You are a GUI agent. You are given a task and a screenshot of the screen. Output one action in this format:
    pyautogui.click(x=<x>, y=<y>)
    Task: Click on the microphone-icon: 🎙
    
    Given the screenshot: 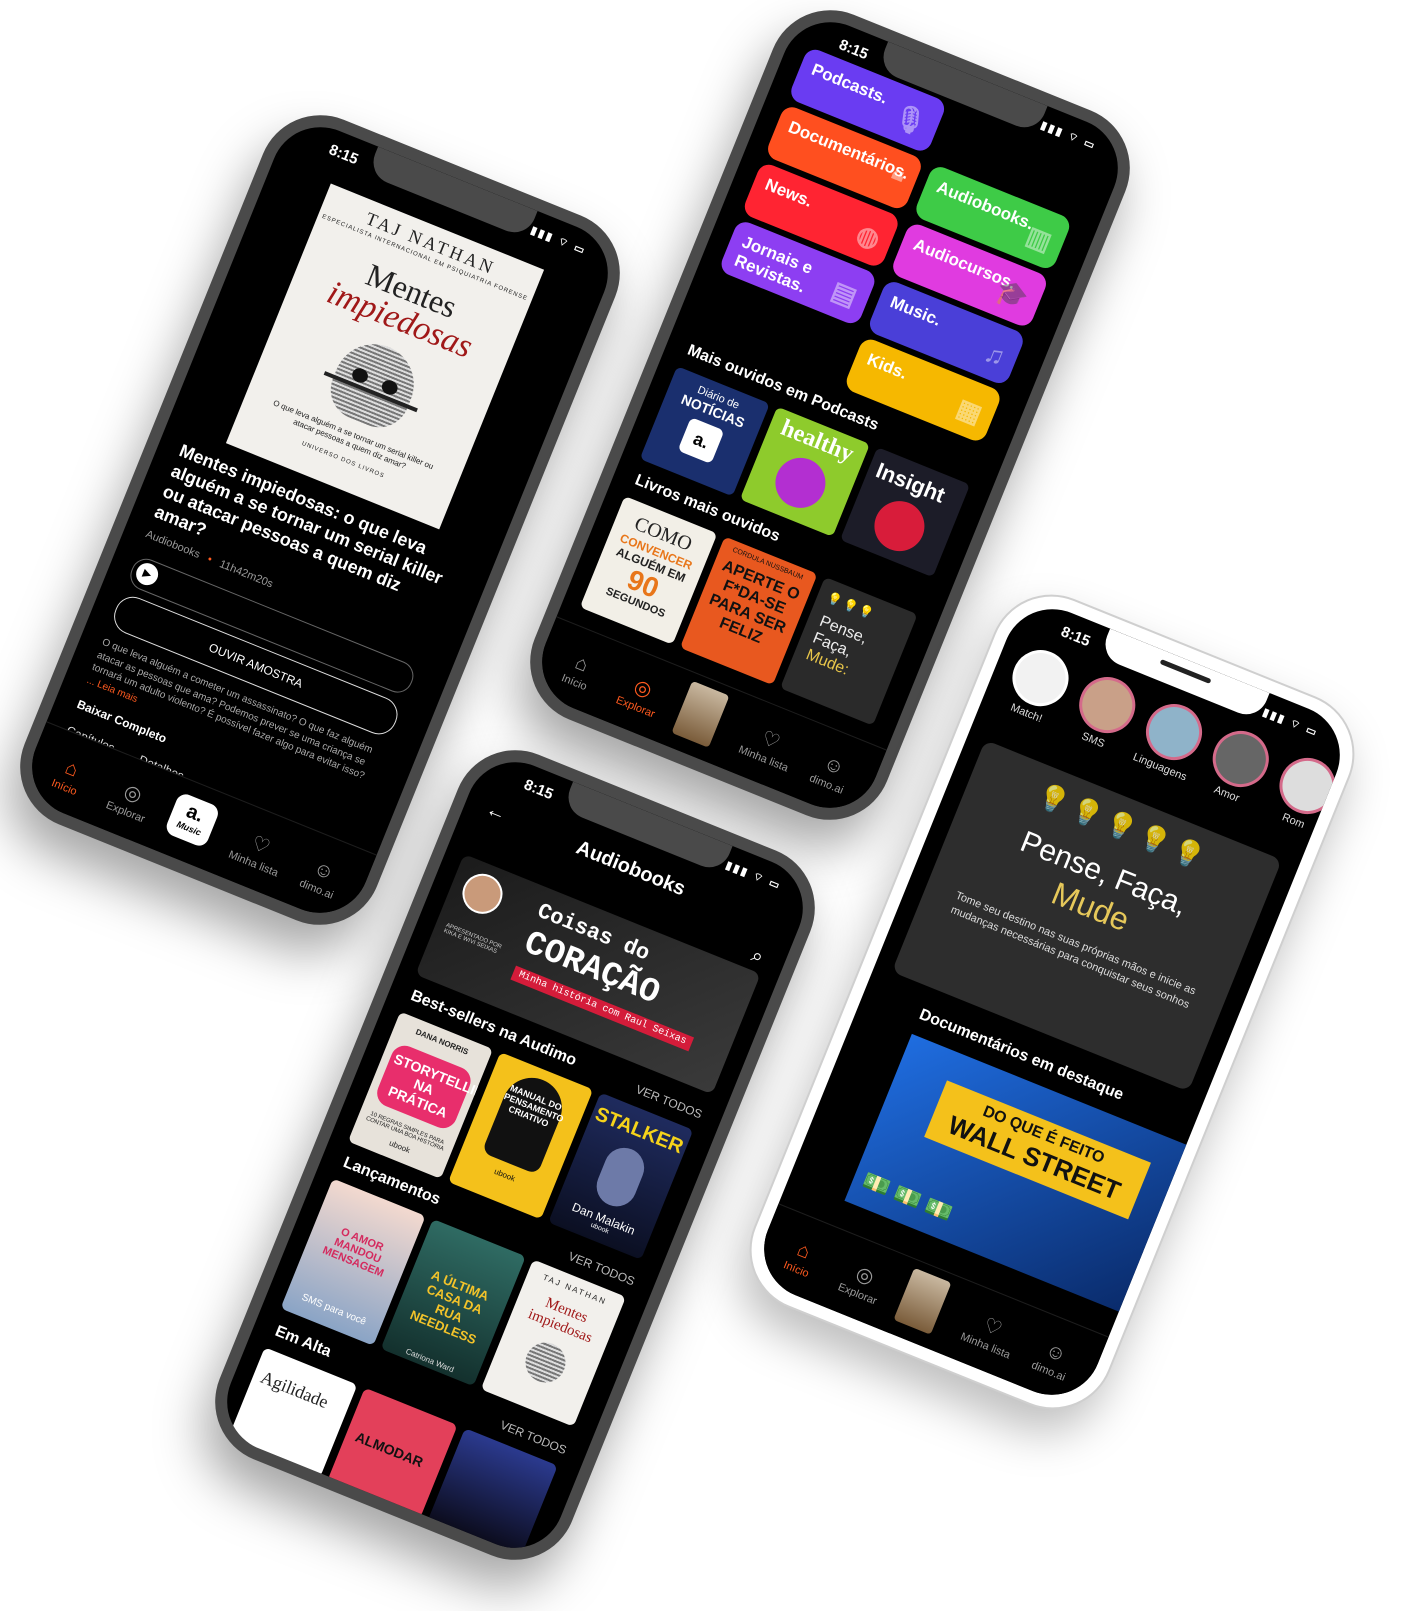 What is the action you would take?
    pyautogui.click(x=910, y=119)
    